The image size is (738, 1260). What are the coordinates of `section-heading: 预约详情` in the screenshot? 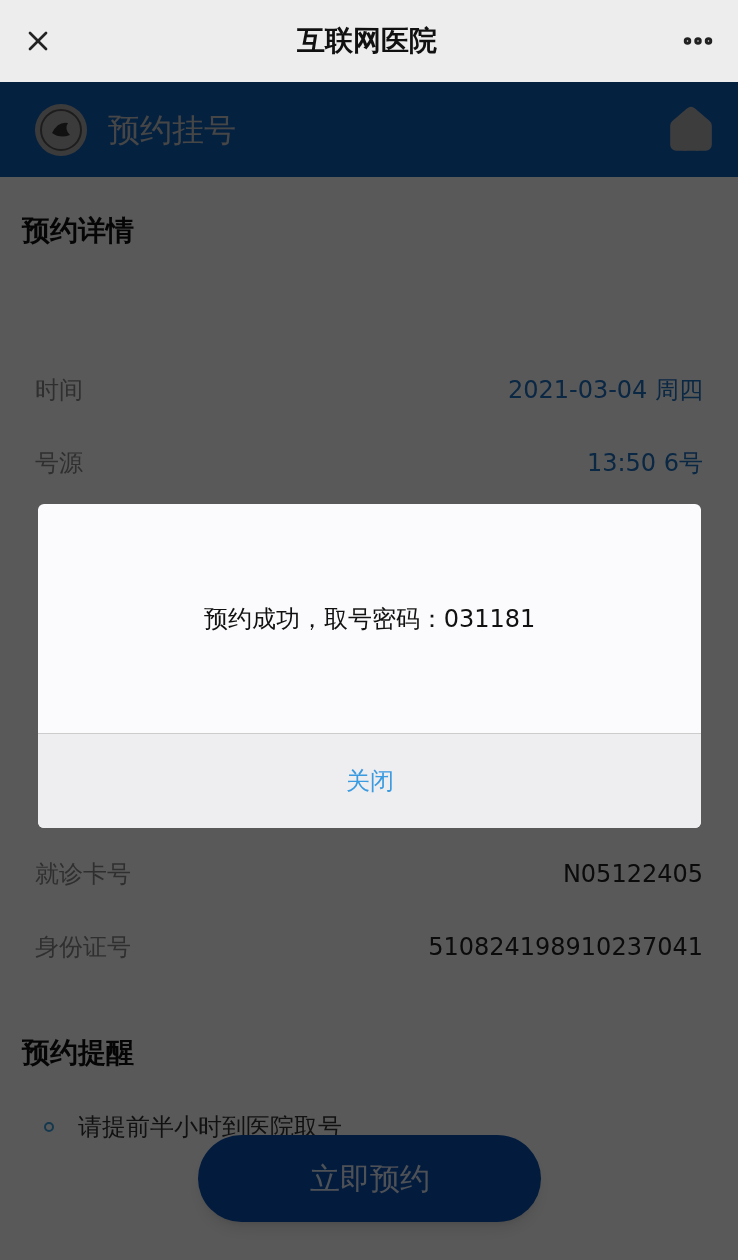 It's located at (77, 231).